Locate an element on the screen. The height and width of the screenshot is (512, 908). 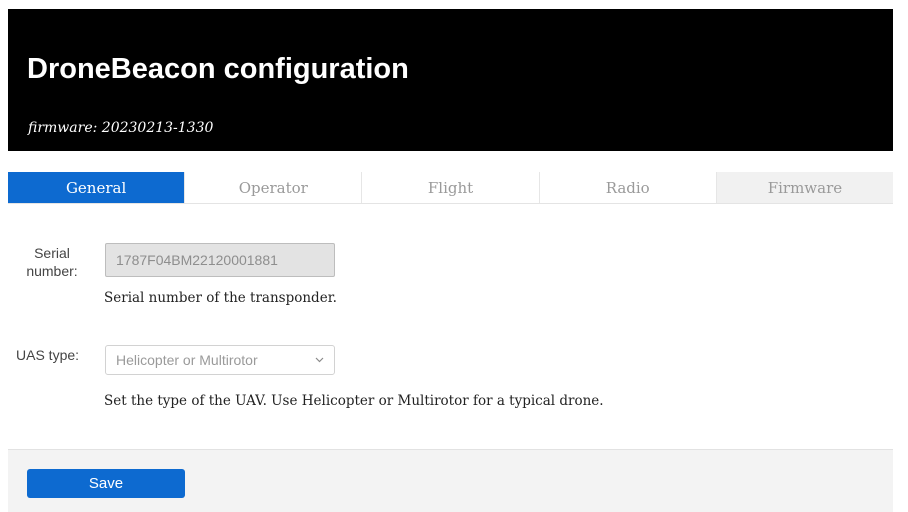
chevron-down-icon is located at coordinates (319, 360).